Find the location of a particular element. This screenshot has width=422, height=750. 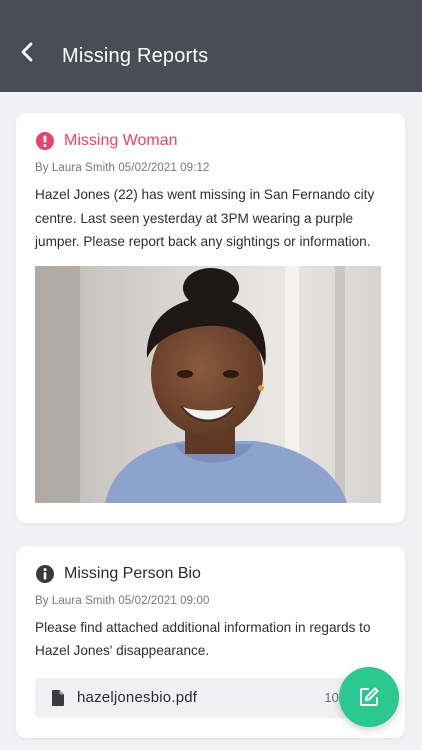

chevron-left-icon is located at coordinates (27, 52).